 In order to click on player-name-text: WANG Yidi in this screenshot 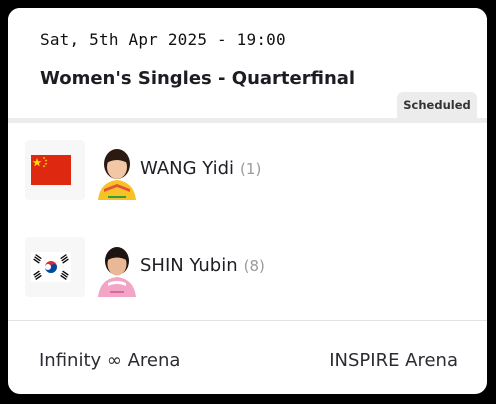, I will do `click(187, 168)`.